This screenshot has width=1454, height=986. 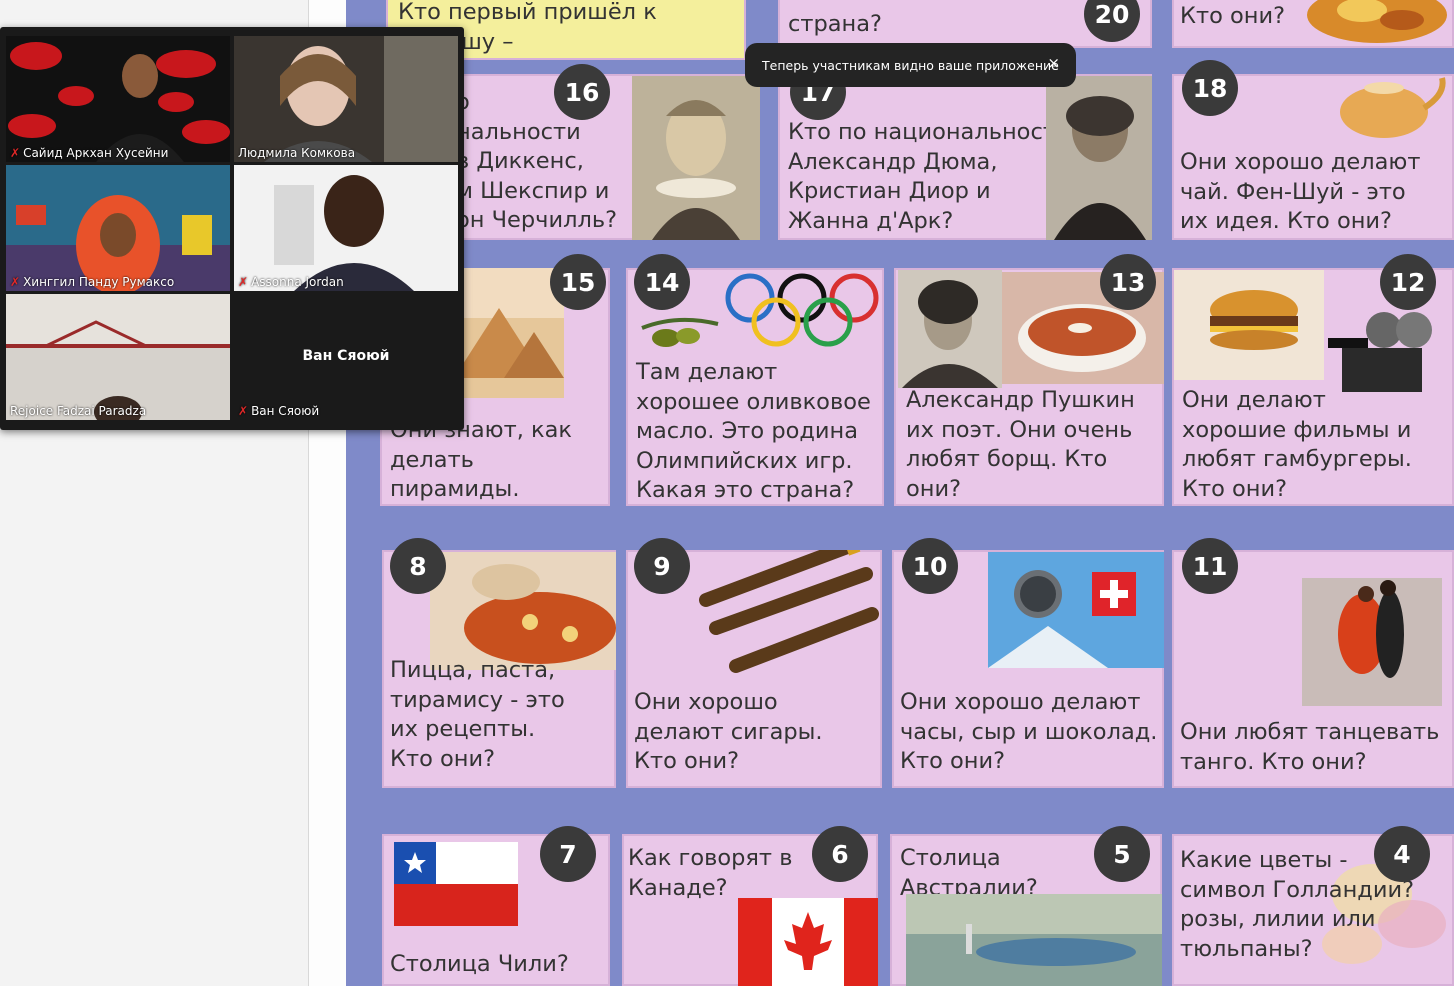 What do you see at coordinates (578, 282) in the screenshot?
I see `card-number-badge: 15` at bounding box center [578, 282].